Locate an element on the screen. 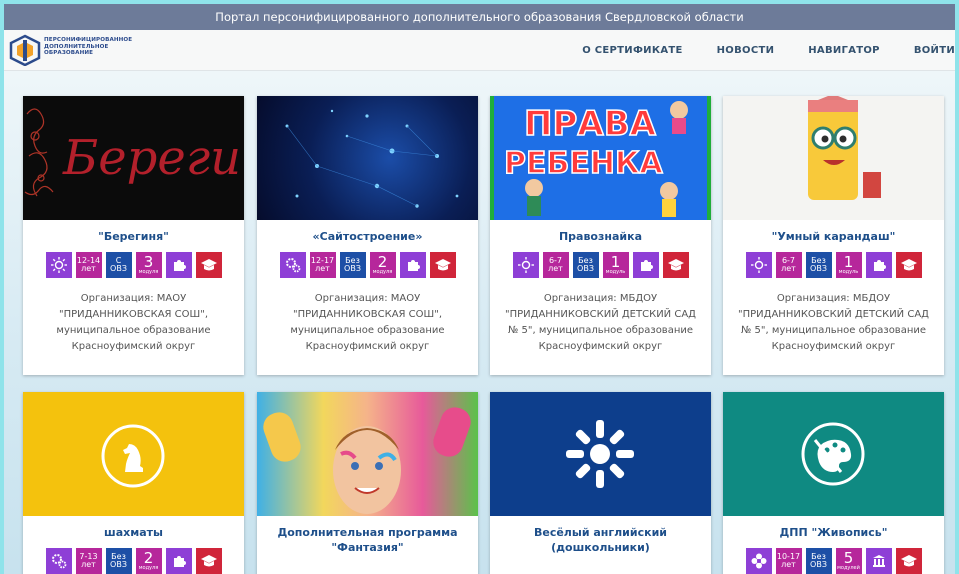  age-badge: 12-17 лет is located at coordinates (322, 265).